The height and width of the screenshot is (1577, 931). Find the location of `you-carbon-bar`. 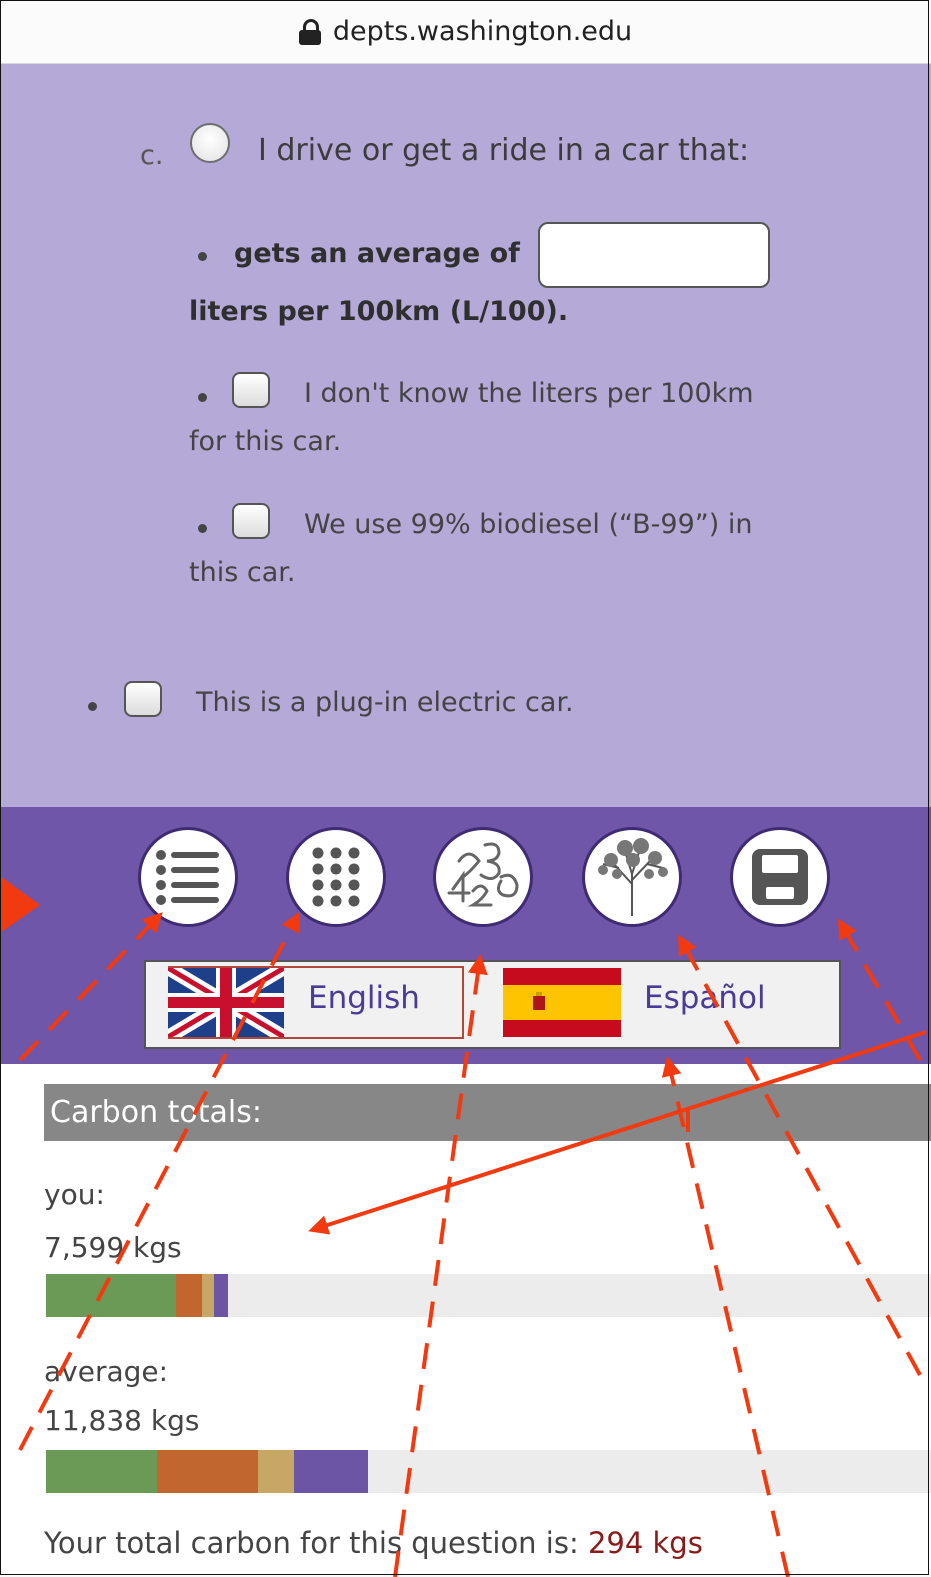

you-carbon-bar is located at coordinates (488, 1295).